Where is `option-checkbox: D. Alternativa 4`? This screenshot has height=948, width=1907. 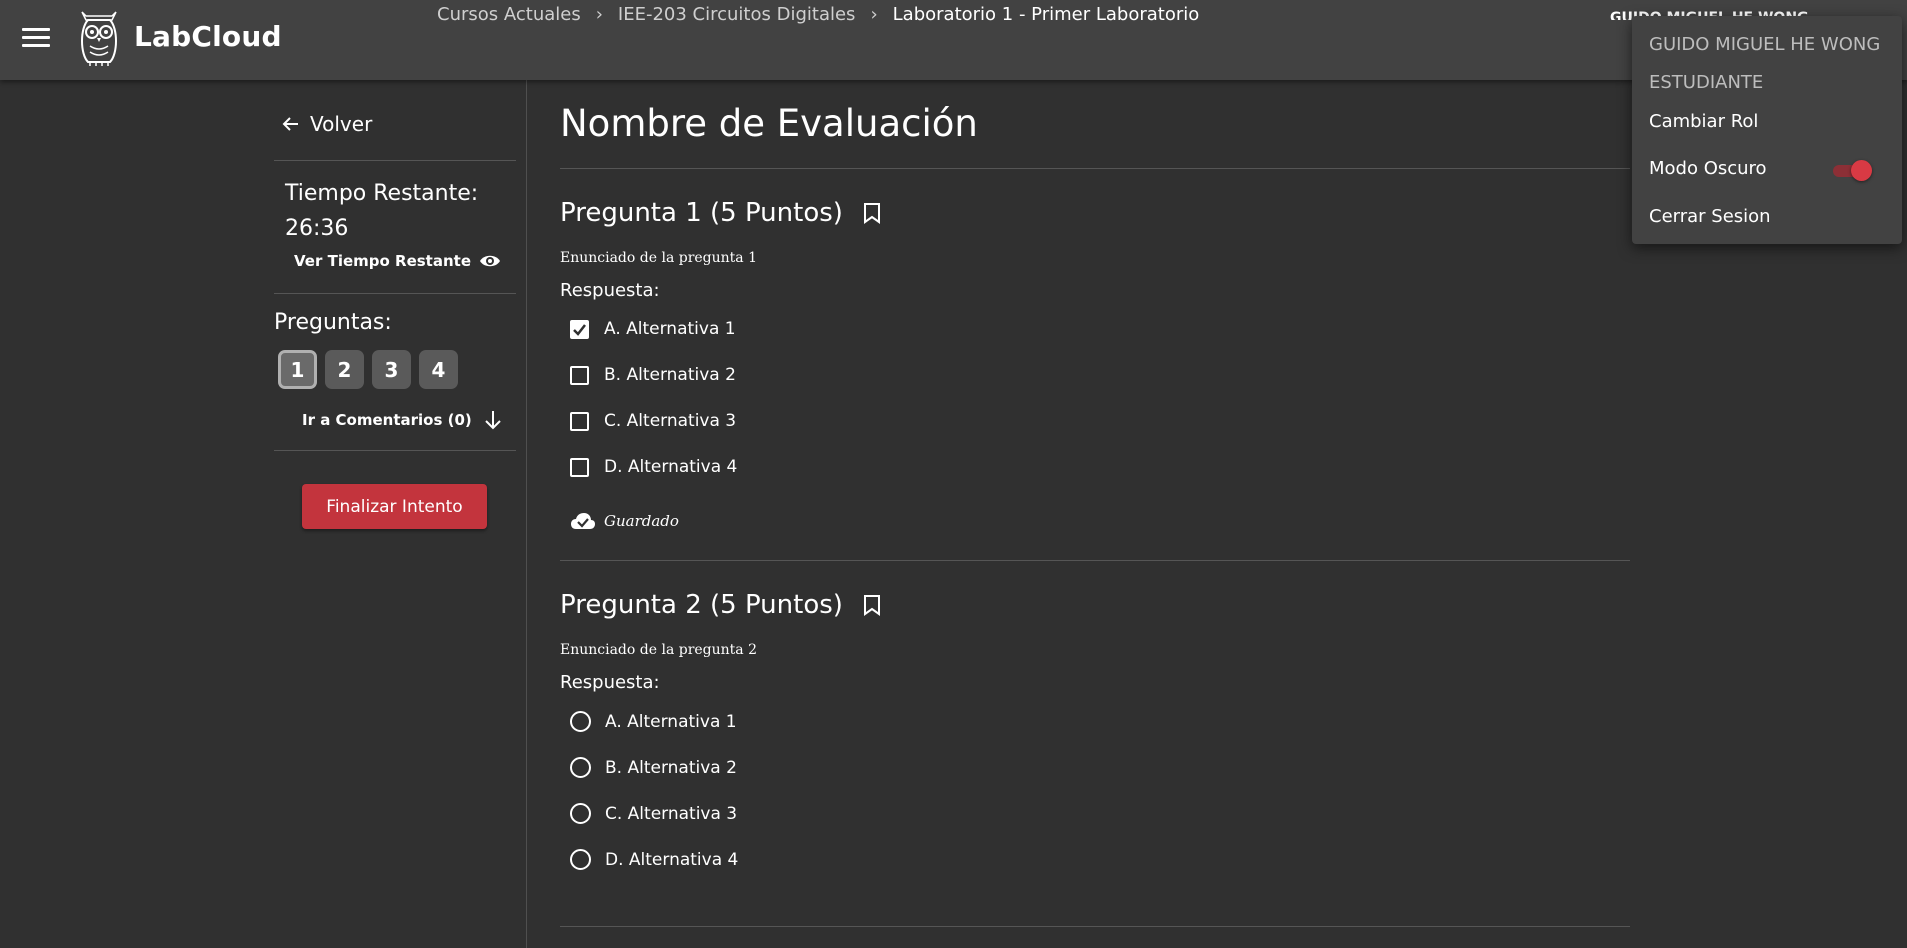
option-checkbox: D. Alternativa 4 is located at coordinates (653, 467).